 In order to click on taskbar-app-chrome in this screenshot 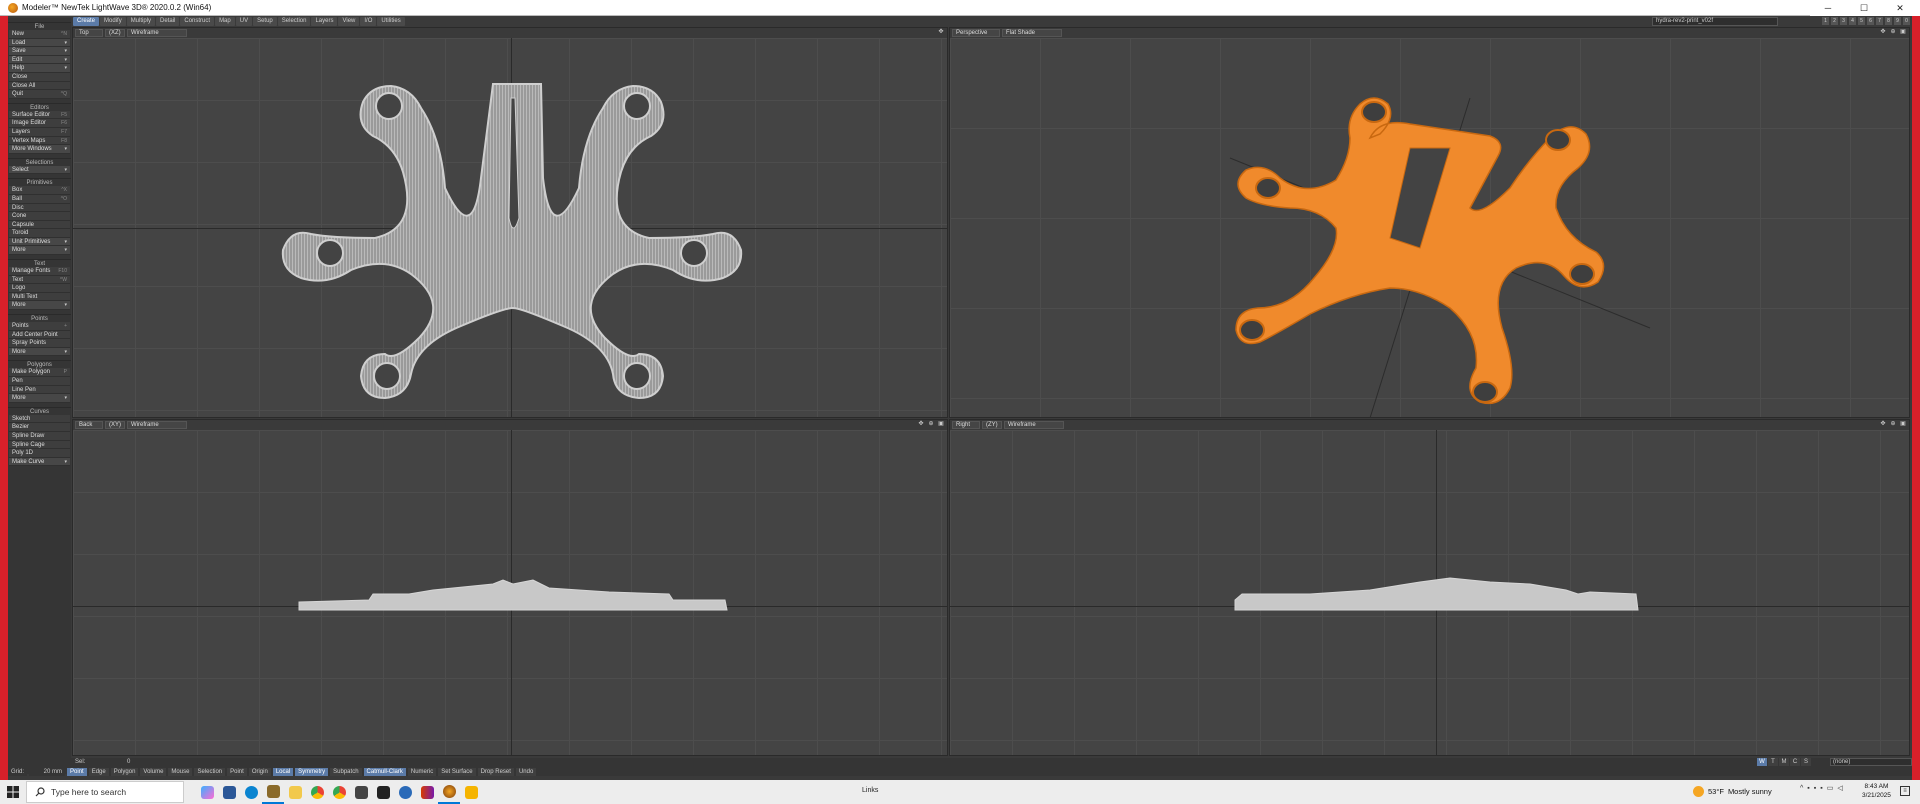, I will do `click(317, 792)`.